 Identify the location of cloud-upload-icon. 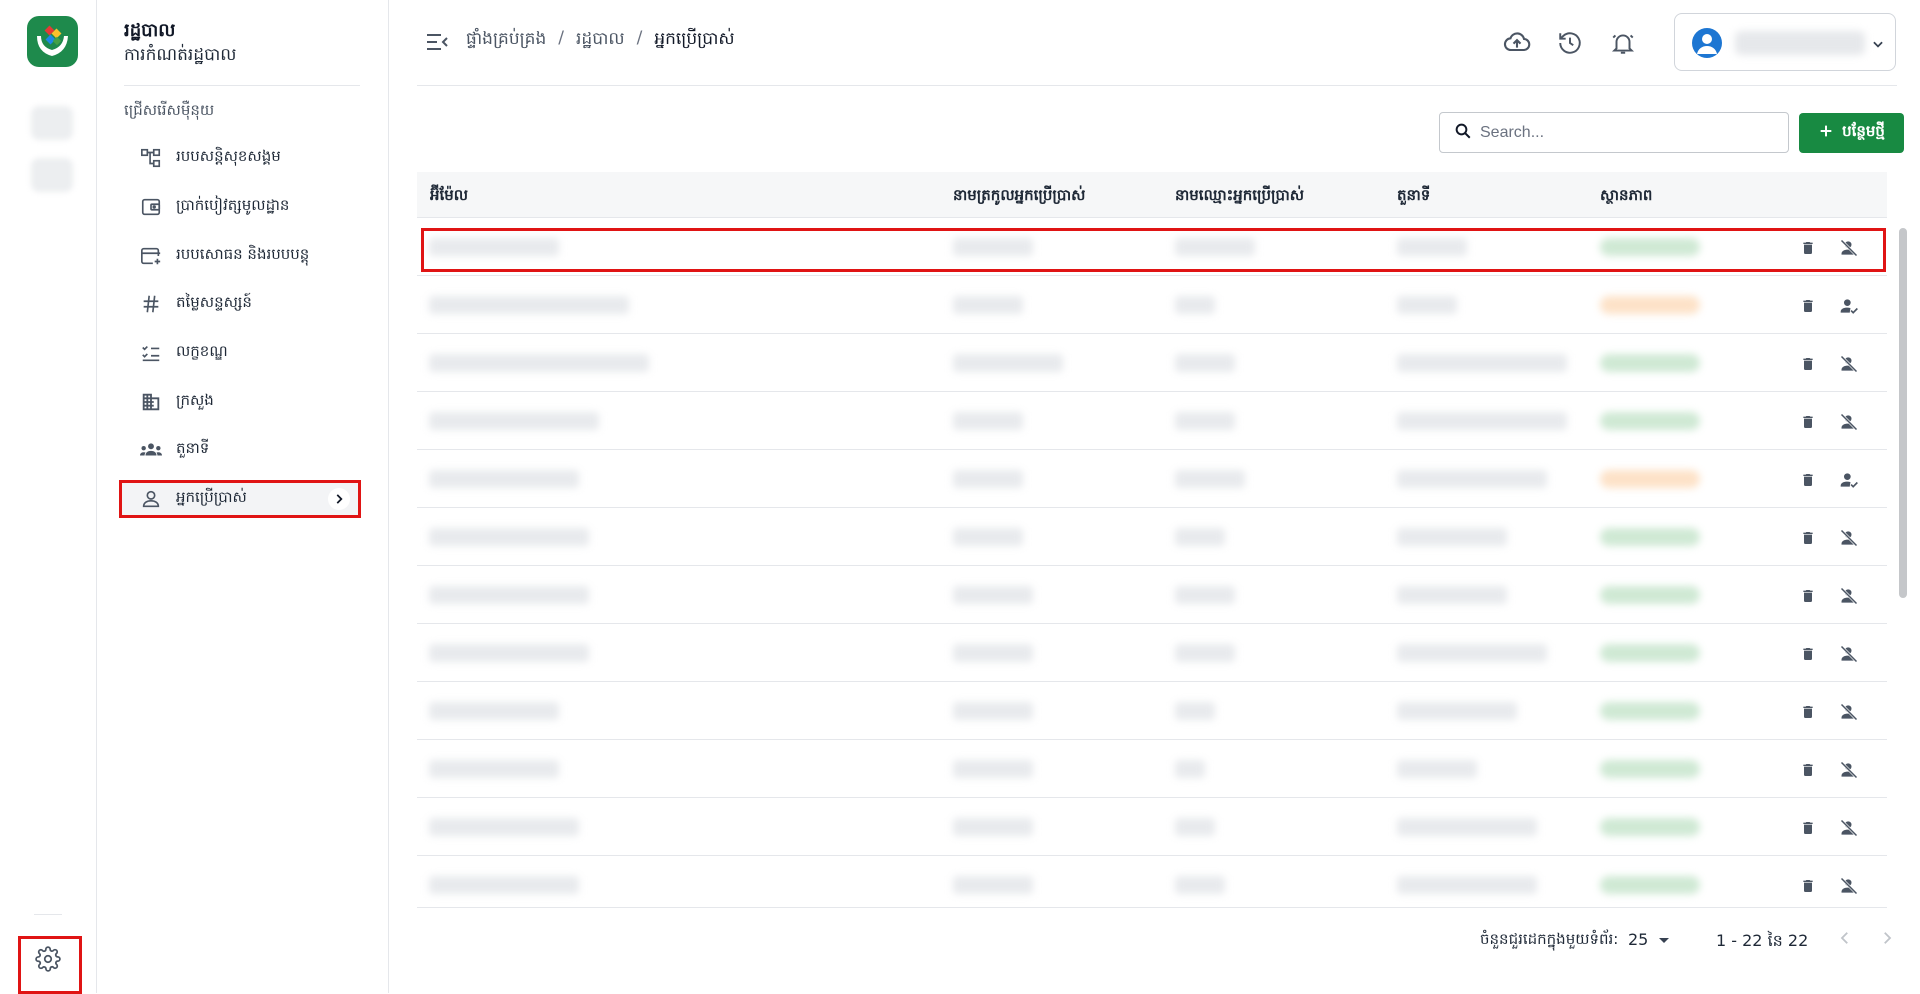
(1517, 43).